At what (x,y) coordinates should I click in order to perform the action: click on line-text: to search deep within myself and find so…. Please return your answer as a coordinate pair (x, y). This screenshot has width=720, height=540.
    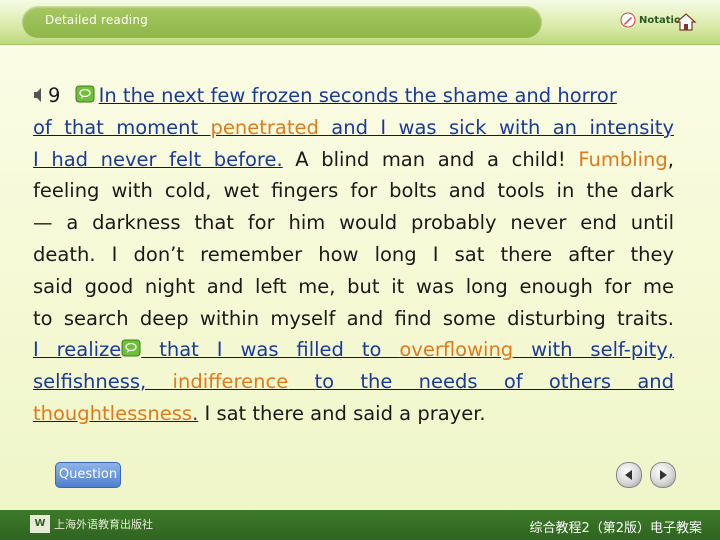
    Looking at the image, I should click on (353, 319).